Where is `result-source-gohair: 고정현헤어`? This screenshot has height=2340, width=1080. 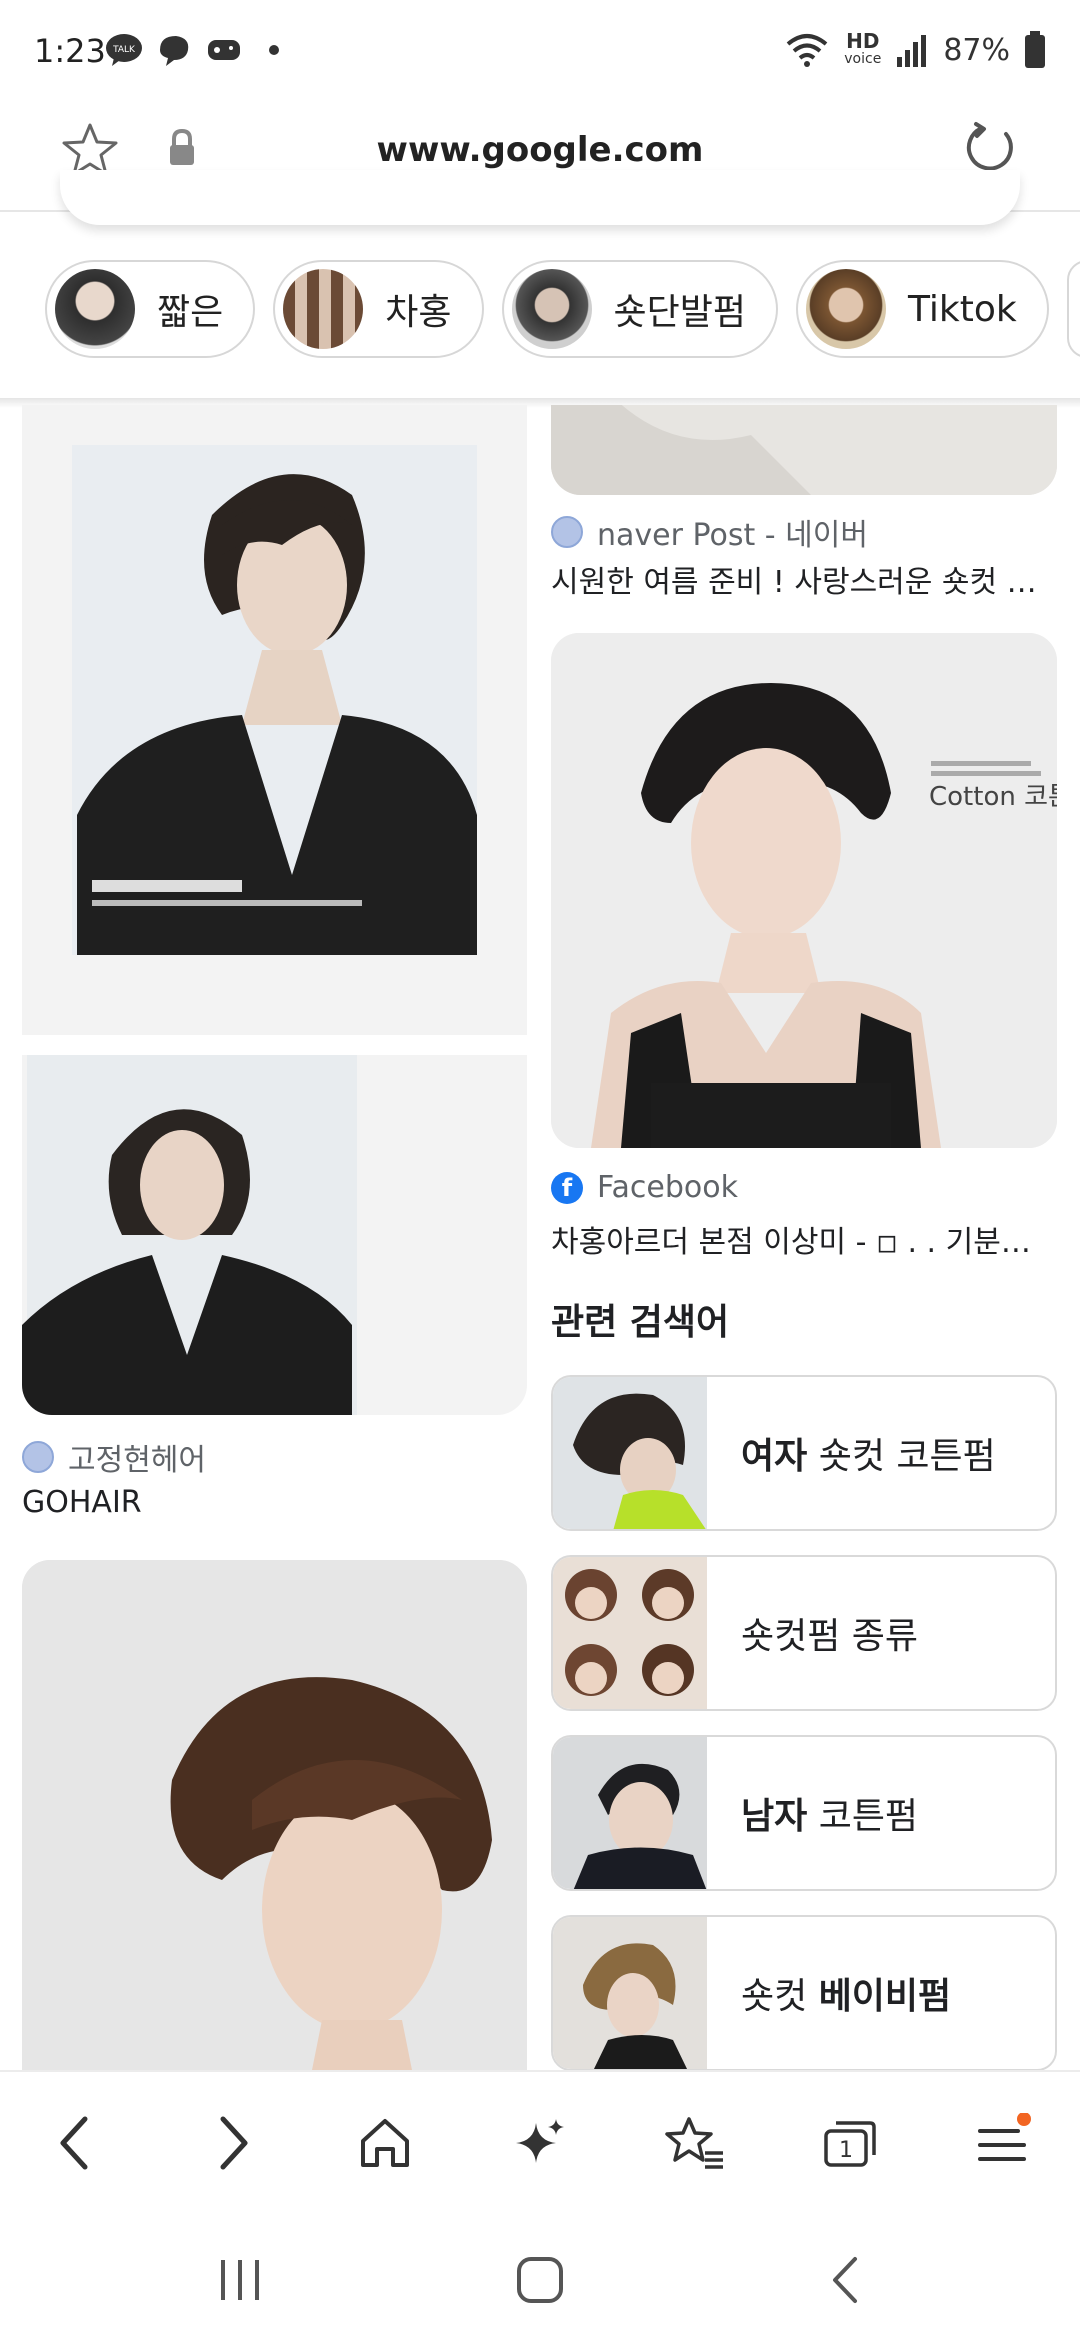 result-source-gohair: 고정현헤어 is located at coordinates (114, 1457).